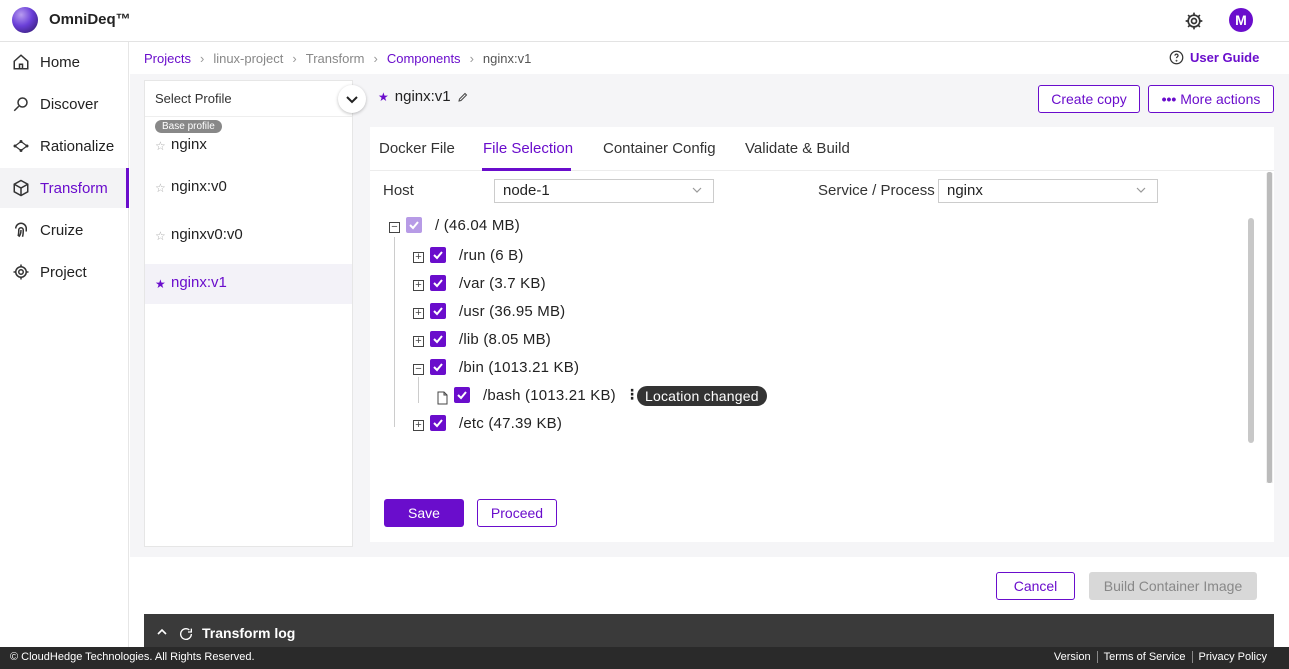 The width and height of the screenshot is (1289, 669). What do you see at coordinates (1241, 20) in the screenshot?
I see `user-avatar: M` at bounding box center [1241, 20].